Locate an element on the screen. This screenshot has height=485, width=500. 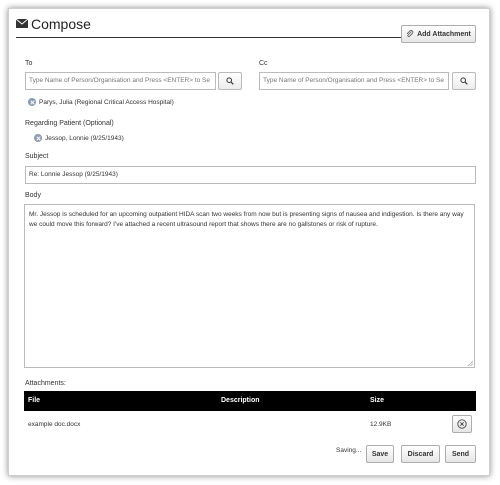
save-button: Save is located at coordinates (380, 454).